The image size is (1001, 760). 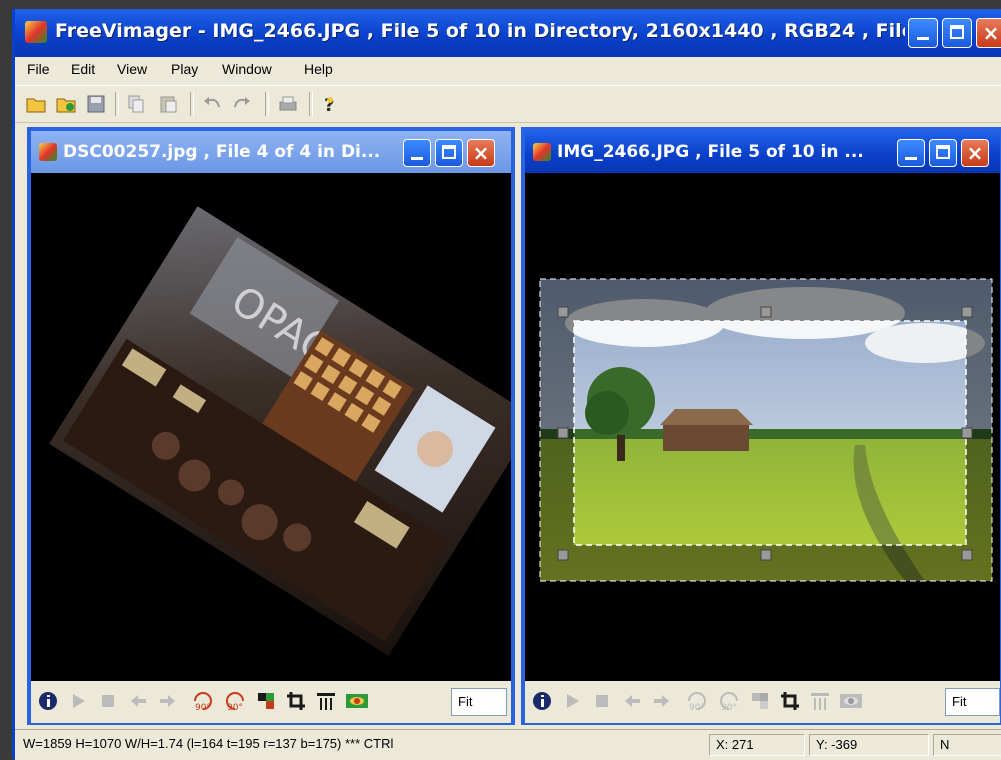 I want to click on right-zoom-select: Fit, so click(x=972, y=702).